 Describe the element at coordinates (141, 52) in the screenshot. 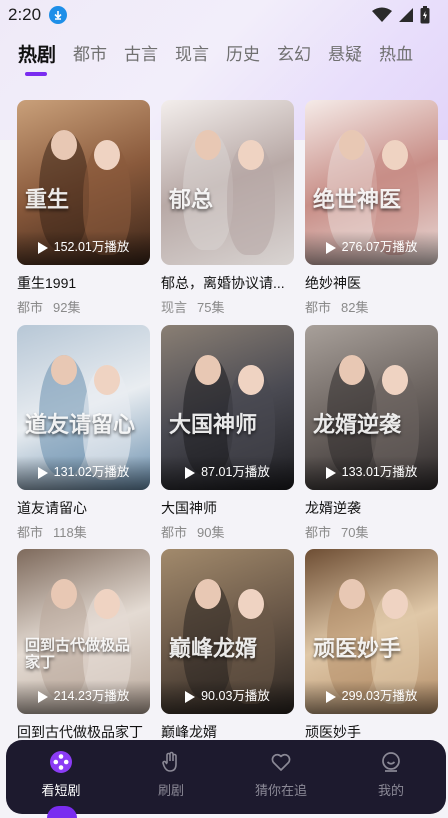

I see `tab-2: 古言` at that location.